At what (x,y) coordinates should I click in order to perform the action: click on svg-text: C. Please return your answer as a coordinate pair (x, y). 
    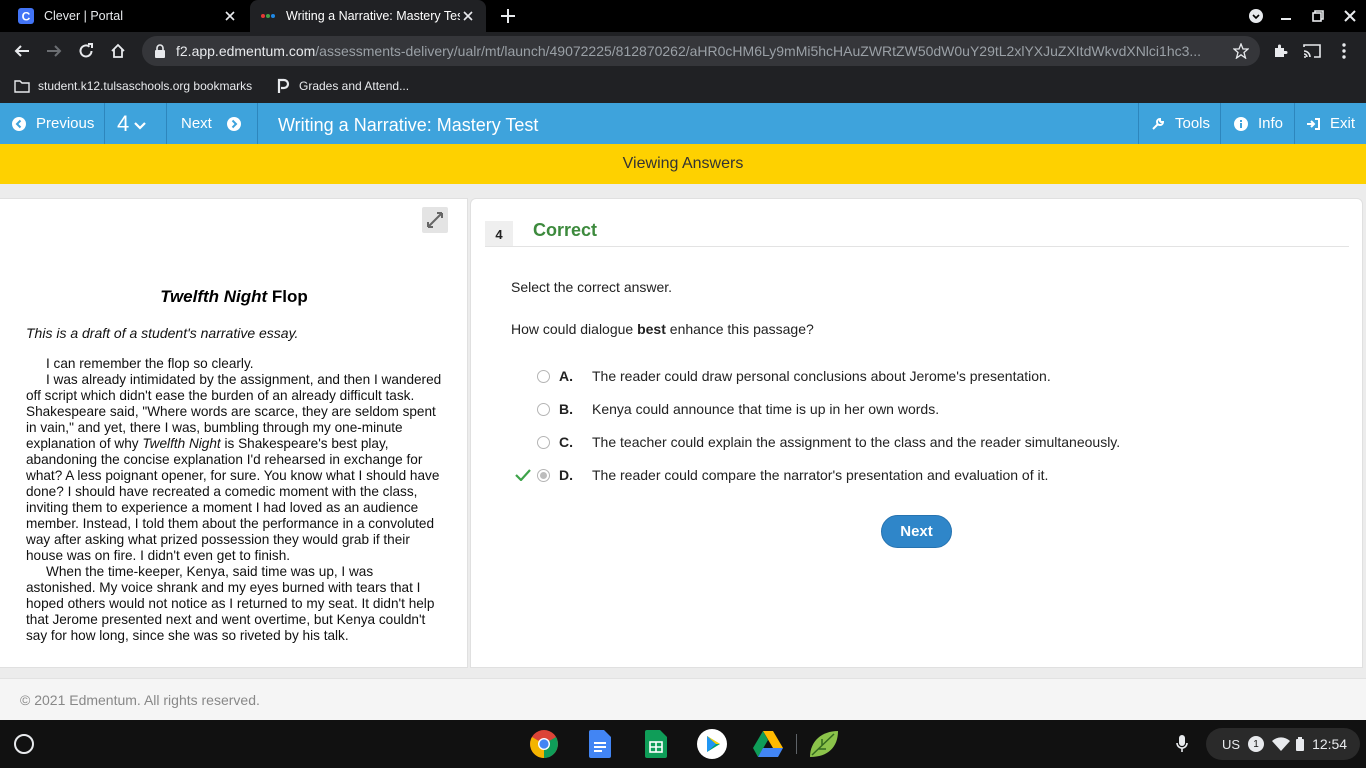
    Looking at the image, I should click on (26, 17).